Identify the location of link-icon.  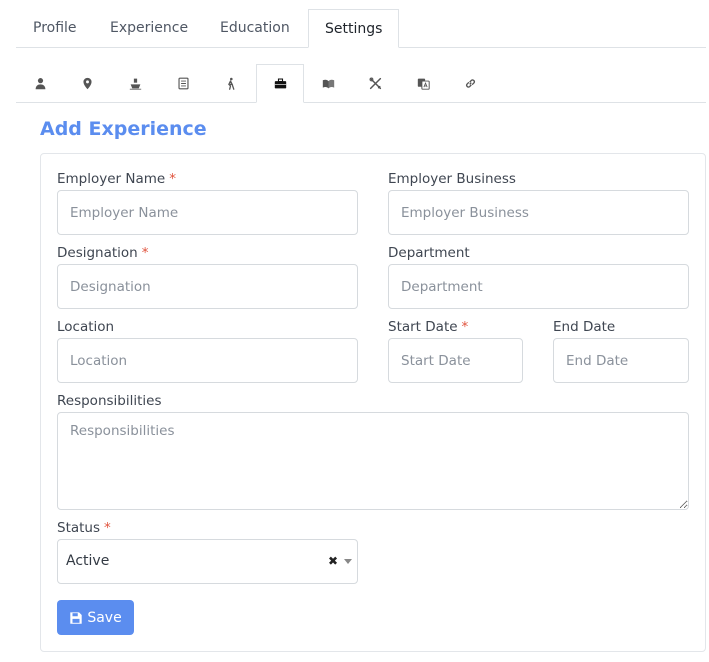
(470, 83).